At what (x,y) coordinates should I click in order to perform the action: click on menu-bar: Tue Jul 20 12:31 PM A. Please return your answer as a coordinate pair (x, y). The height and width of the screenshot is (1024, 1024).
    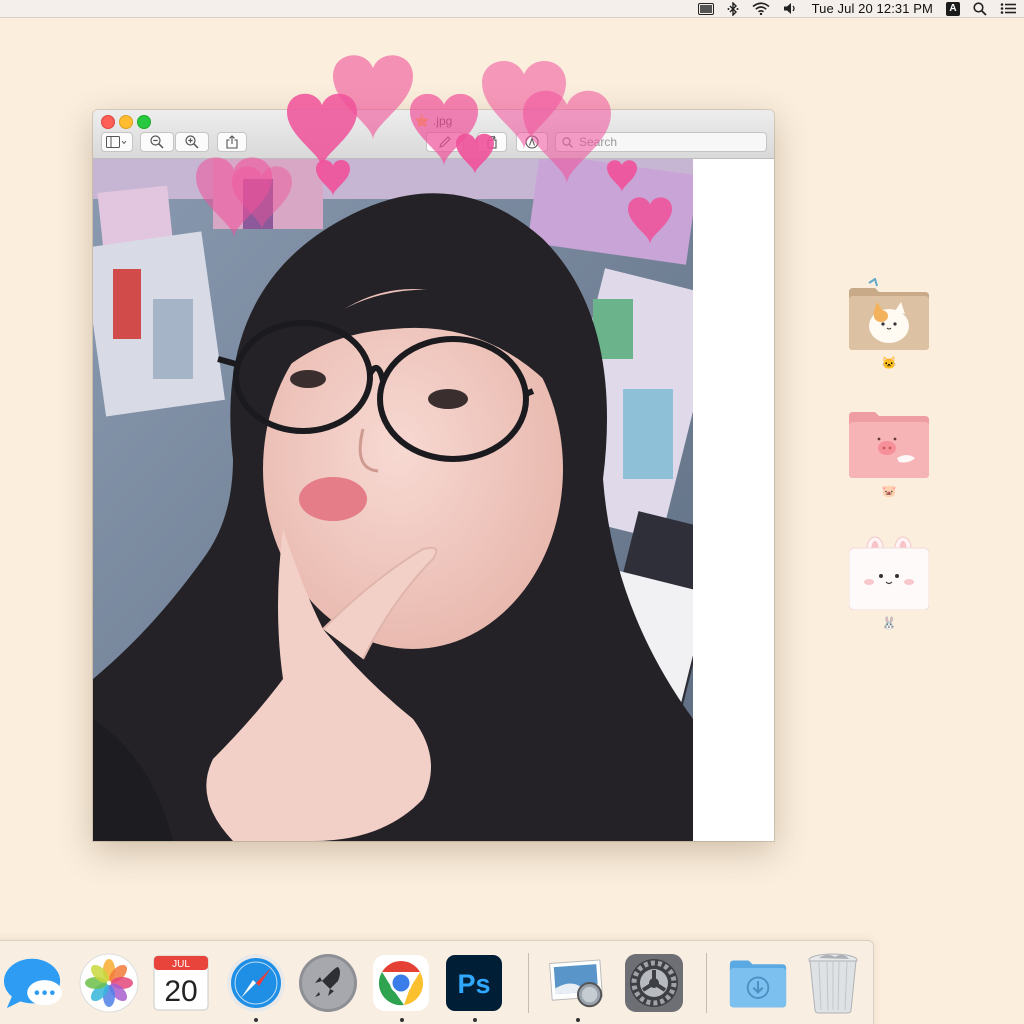
    Looking at the image, I should click on (512, 9).